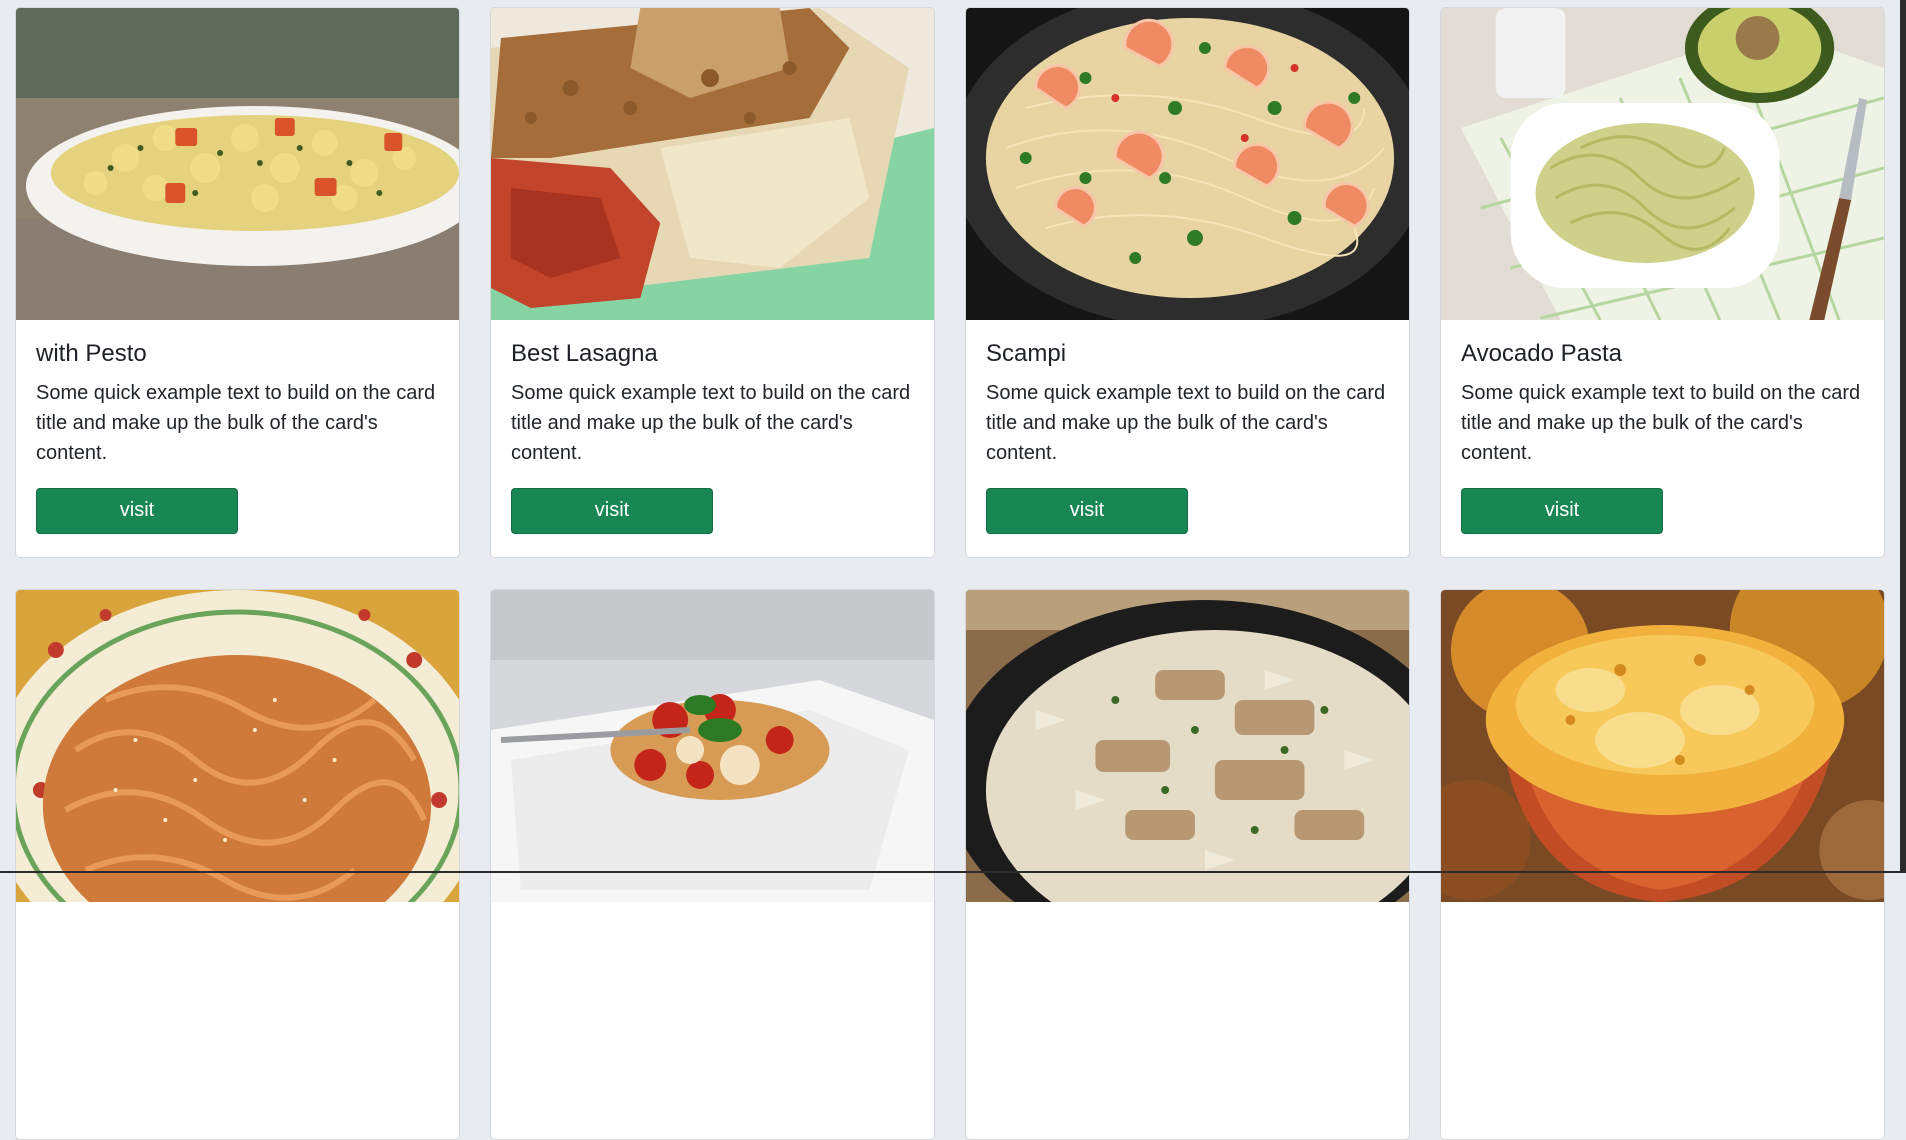 This screenshot has height=1140, width=1906. What do you see at coordinates (1662, 164) in the screenshot?
I see `card-image-avocado-pasta` at bounding box center [1662, 164].